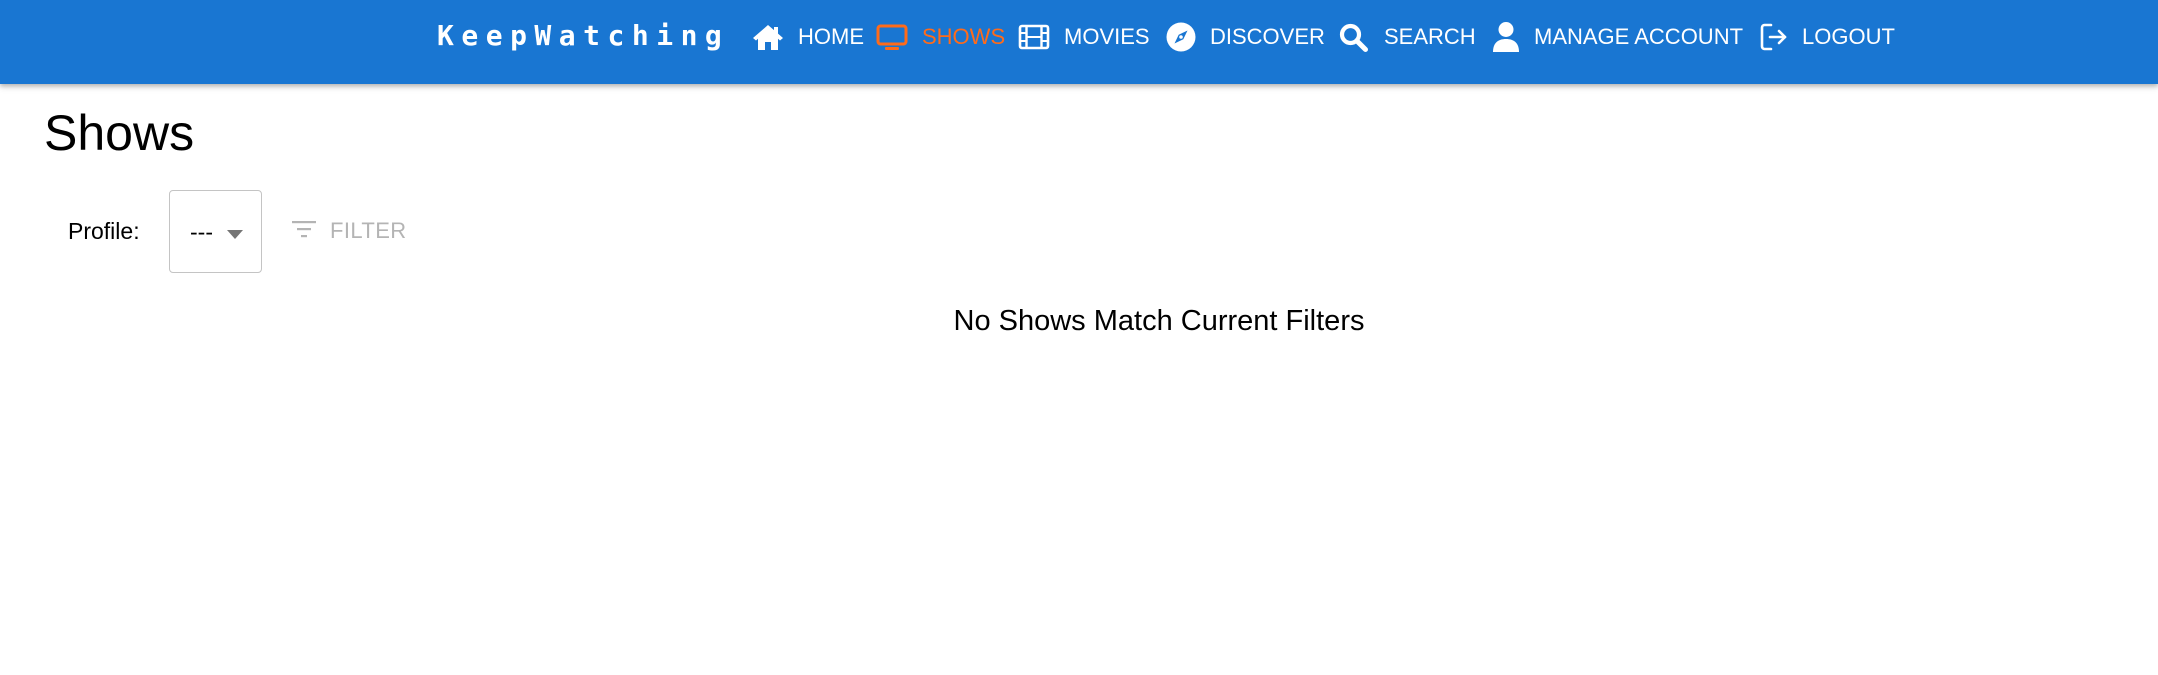  I want to click on filter-icon, so click(304, 231).